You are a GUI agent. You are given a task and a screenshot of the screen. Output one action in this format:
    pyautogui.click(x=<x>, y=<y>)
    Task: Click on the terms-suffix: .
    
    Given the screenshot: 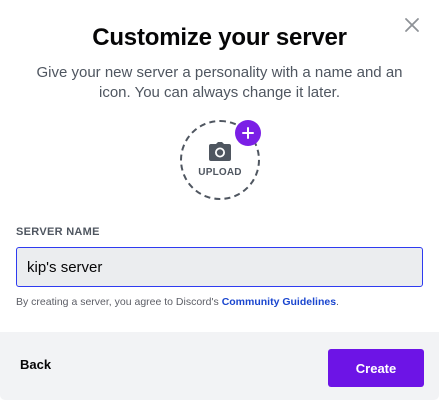 What is the action you would take?
    pyautogui.click(x=337, y=302)
    